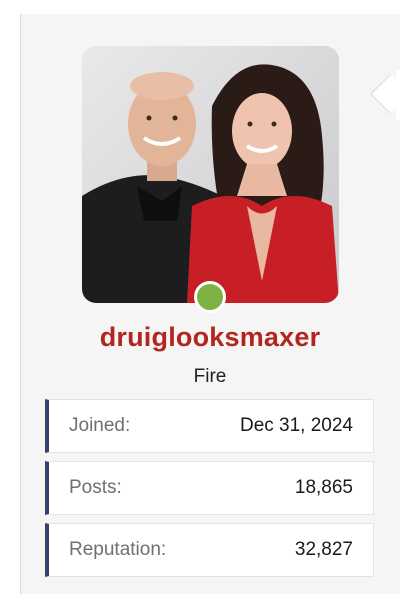 The height and width of the screenshot is (594, 408). Describe the element at coordinates (209, 550) in the screenshot. I see `stat-reputation: Reputation: 32,827` at that location.